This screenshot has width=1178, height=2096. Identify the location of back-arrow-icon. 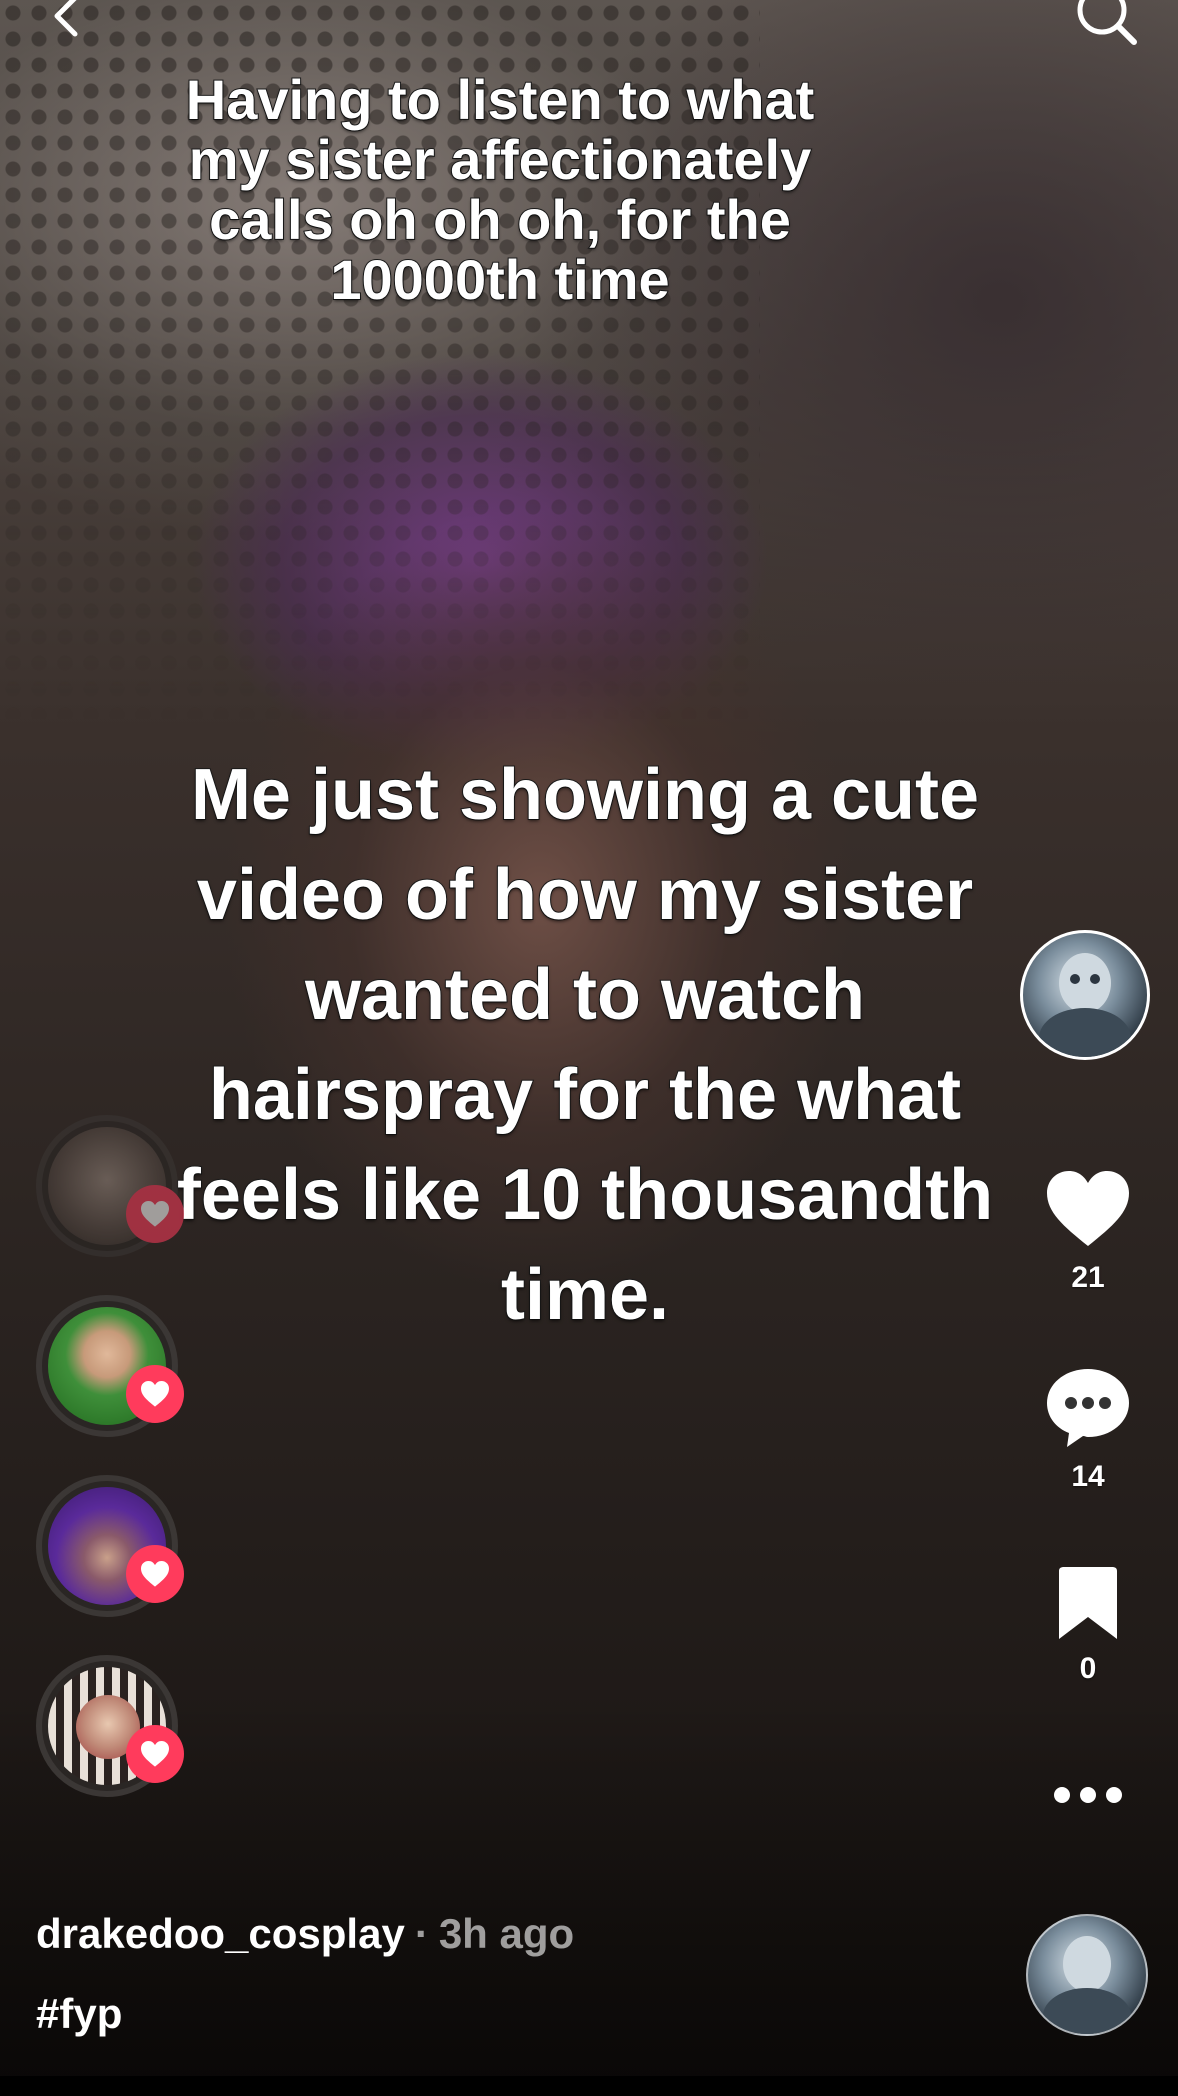
(66, 18).